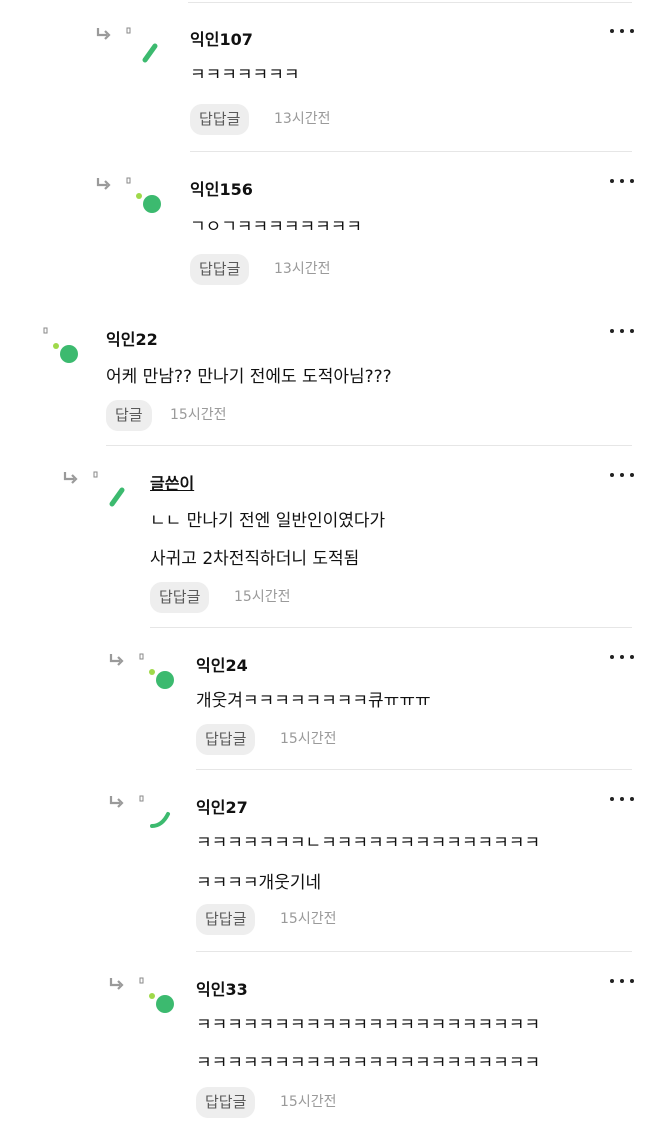 This screenshot has width=658, height=1128. Describe the element at coordinates (221, 38) in the screenshot. I see `author-name: 익인107` at that location.